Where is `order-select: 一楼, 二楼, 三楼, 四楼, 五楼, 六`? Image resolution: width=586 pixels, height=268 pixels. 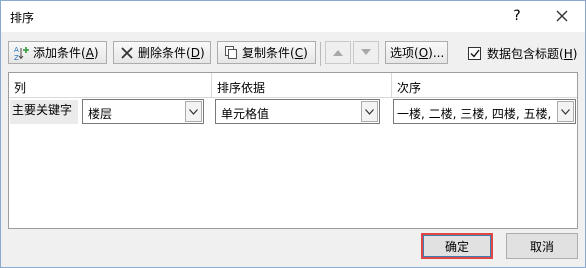
order-select: 一楼, 二楼, 三楼, 四楼, 五楼, 六 is located at coordinates (484, 111).